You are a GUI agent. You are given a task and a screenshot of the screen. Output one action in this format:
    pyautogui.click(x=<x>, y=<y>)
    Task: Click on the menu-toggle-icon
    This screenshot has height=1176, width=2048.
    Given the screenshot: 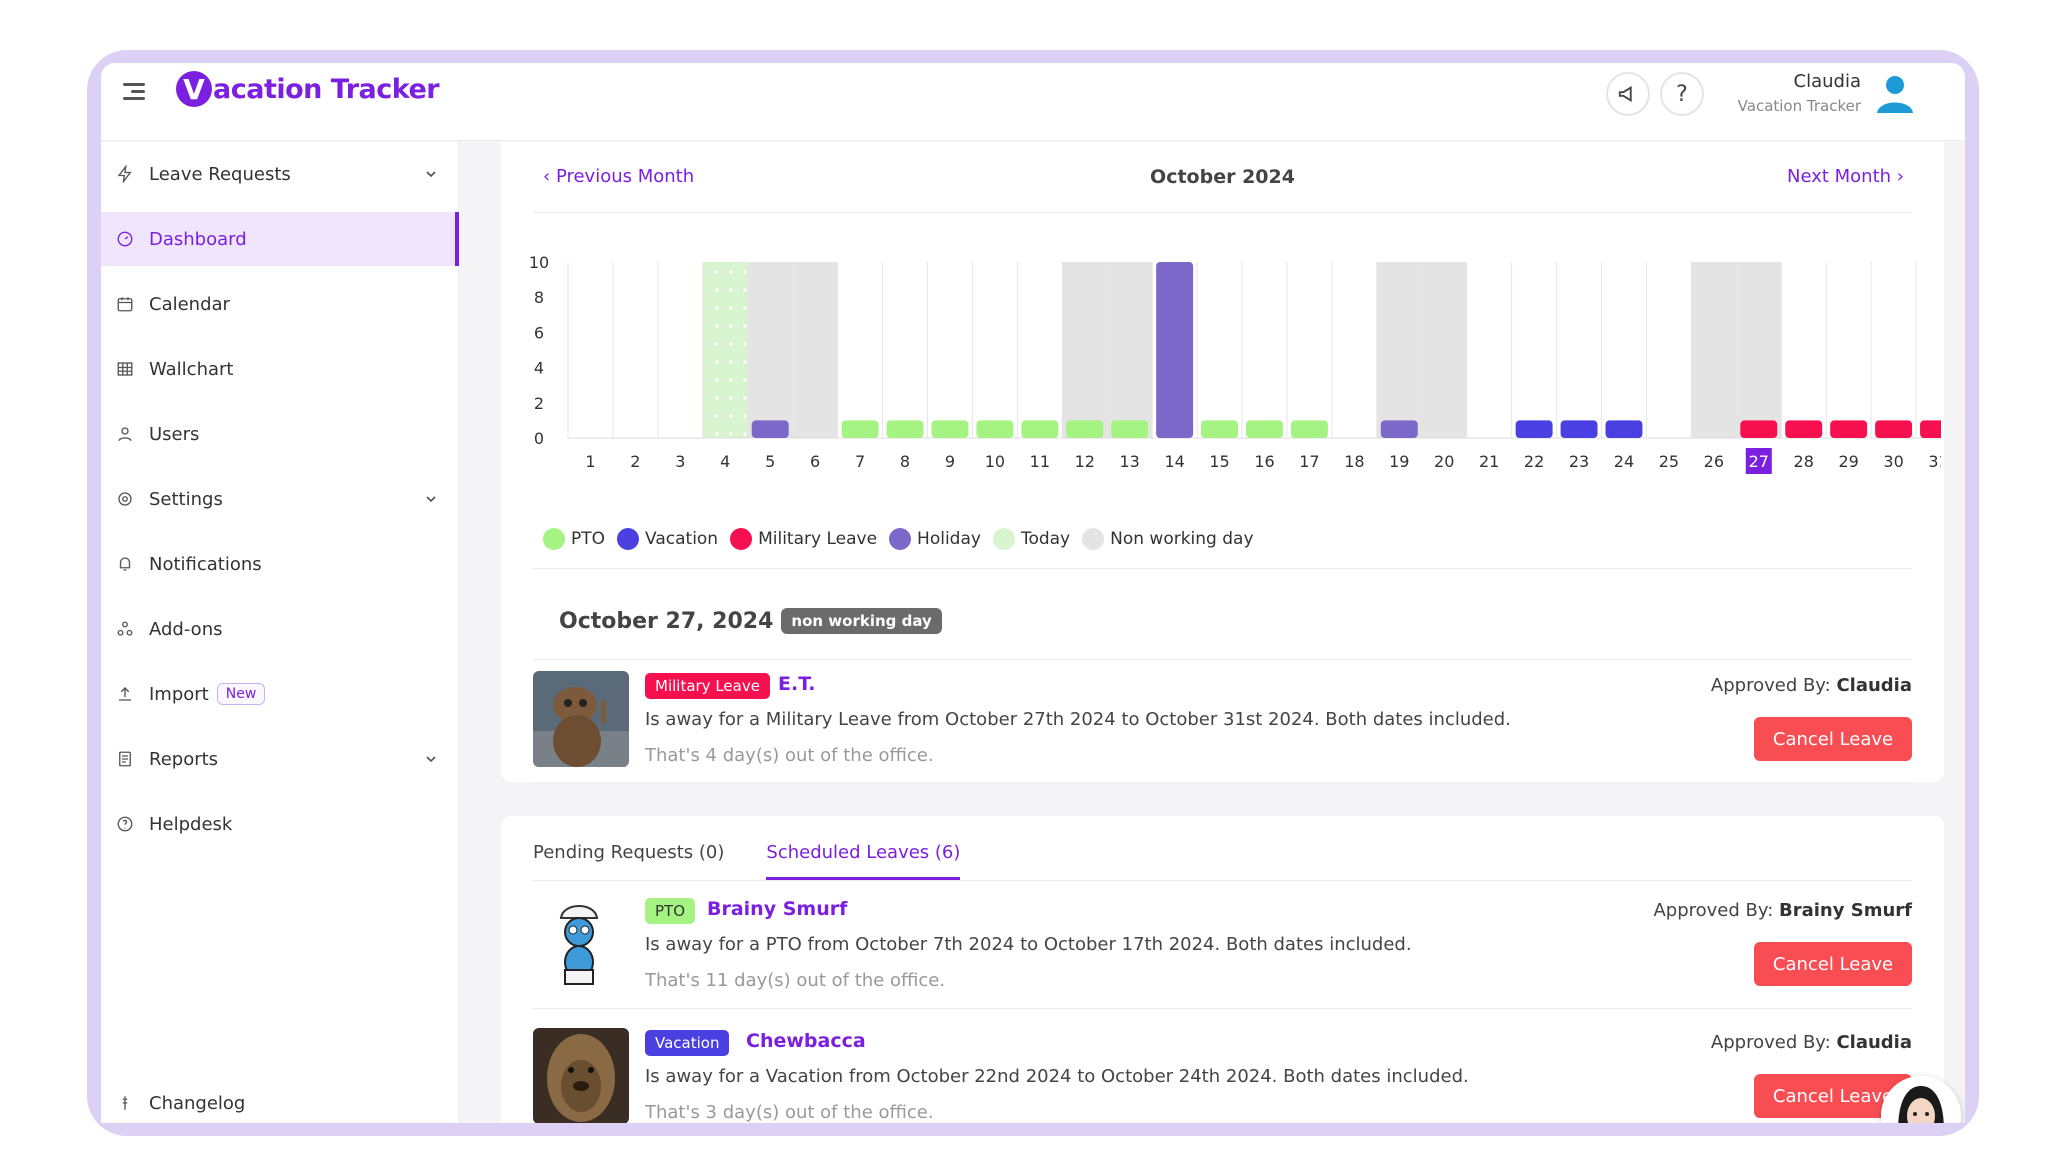 What is the action you would take?
    pyautogui.click(x=136, y=92)
    